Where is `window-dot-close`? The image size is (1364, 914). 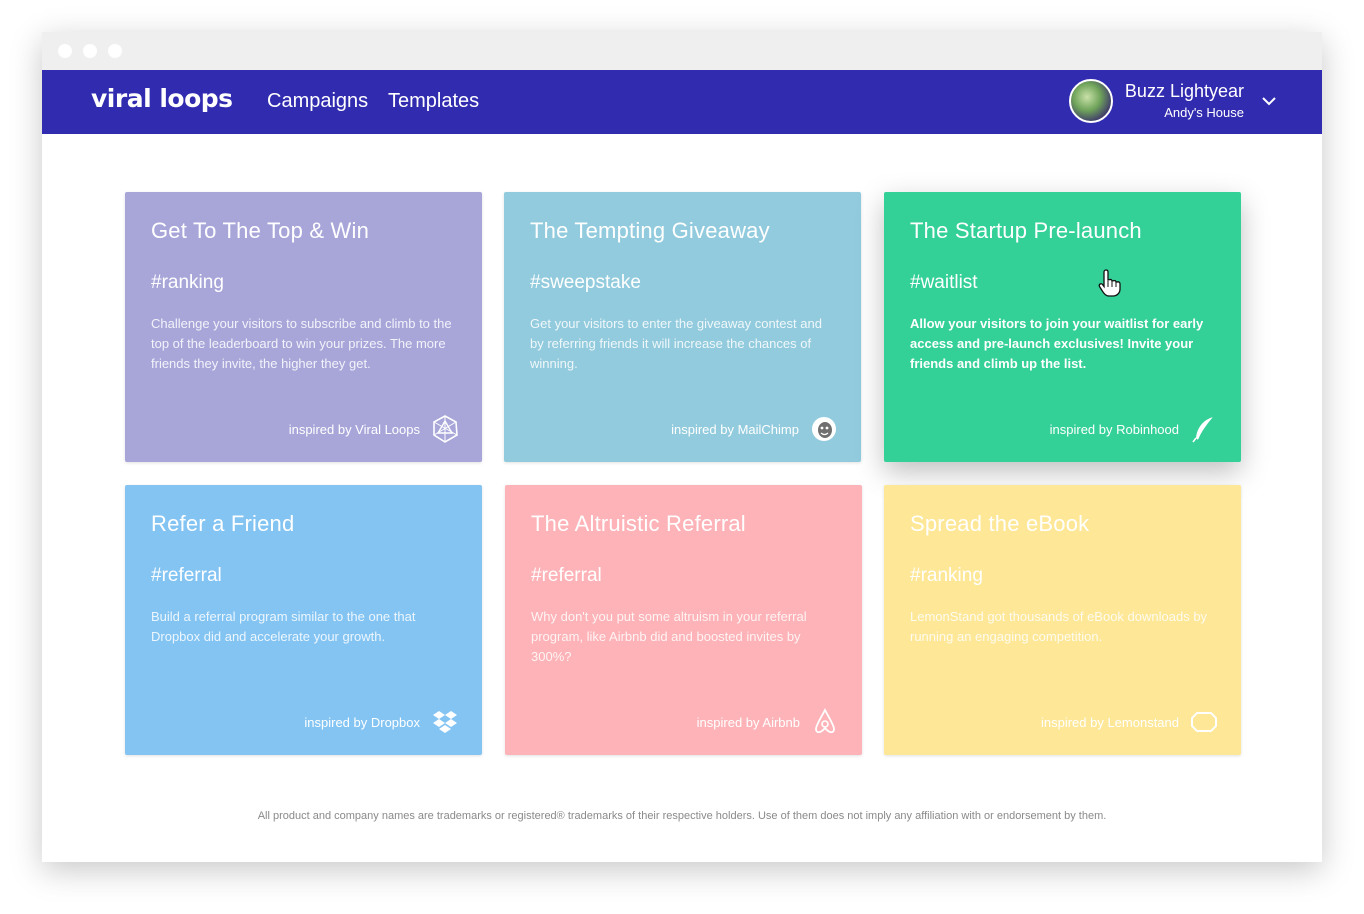 window-dot-close is located at coordinates (65, 51).